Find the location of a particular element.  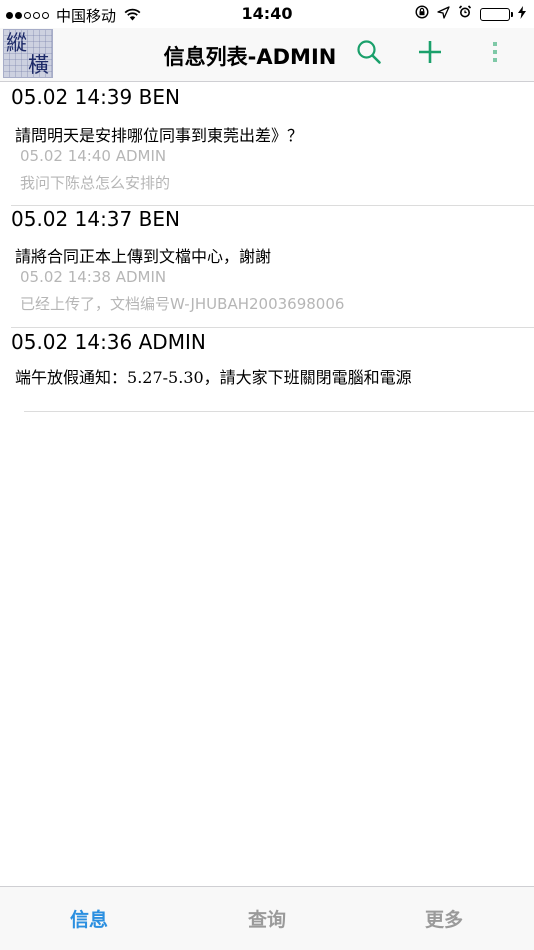

body-suffix: ，請大家下班關閉電腦和電源 is located at coordinates (307, 377).